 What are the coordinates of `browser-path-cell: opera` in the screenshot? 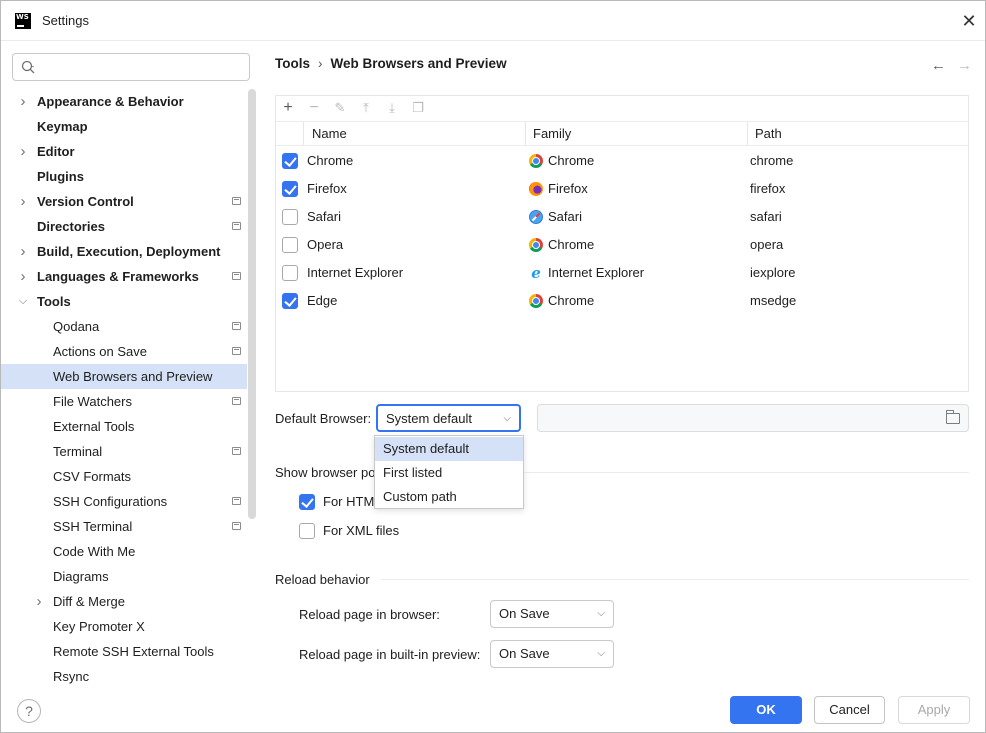 It's located at (766, 245).